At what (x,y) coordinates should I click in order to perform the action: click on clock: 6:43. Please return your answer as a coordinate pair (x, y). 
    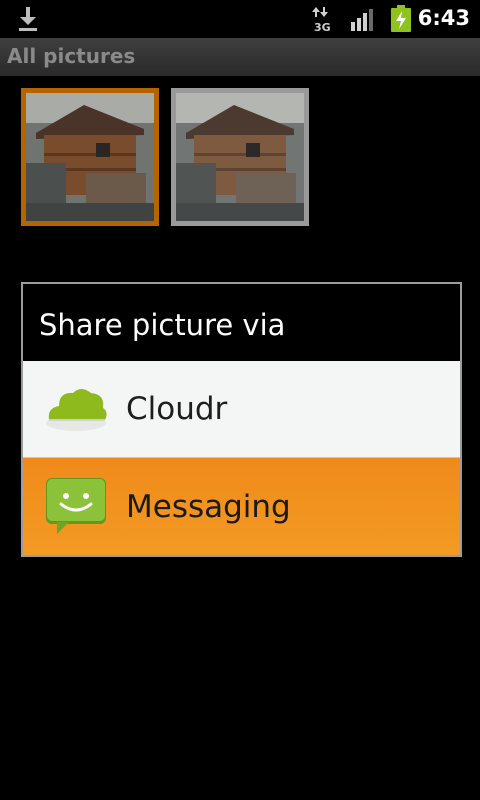
    Looking at the image, I should click on (443, 18).